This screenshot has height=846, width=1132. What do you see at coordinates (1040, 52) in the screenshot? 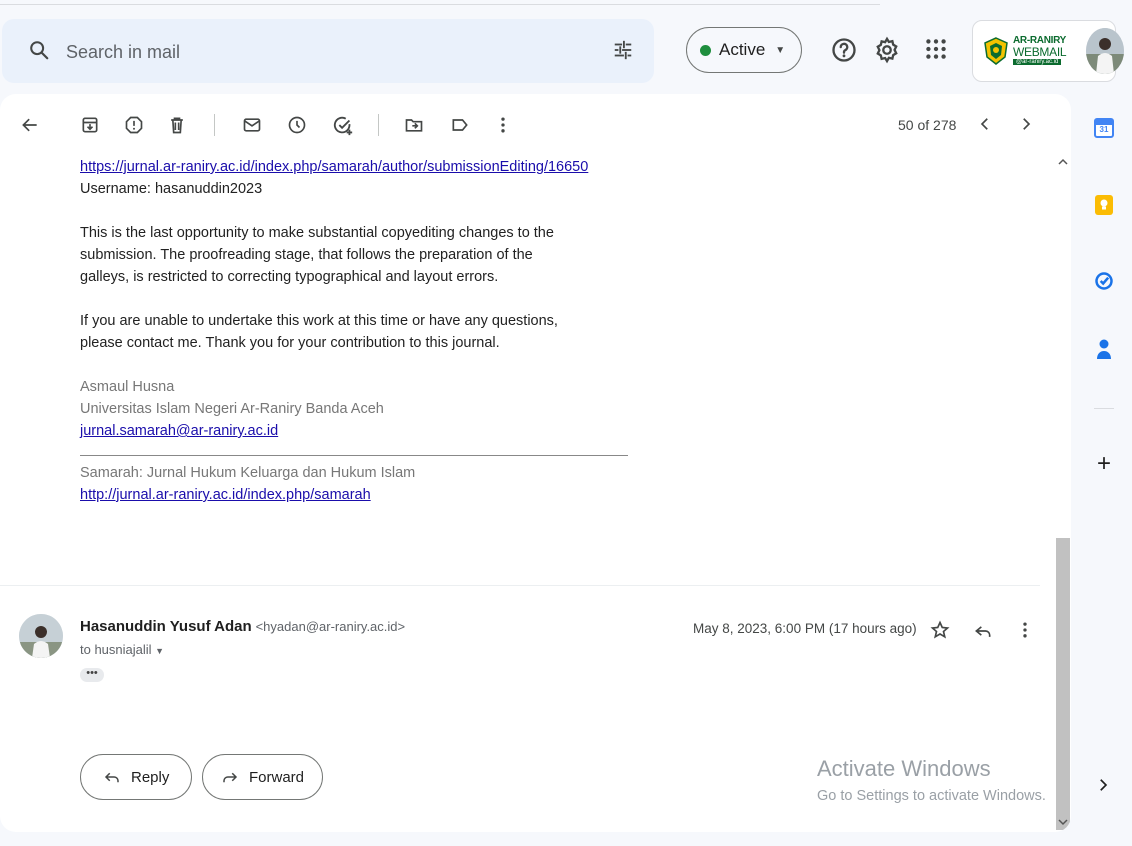
I see `brand-line-2: WEBMAIL` at bounding box center [1040, 52].